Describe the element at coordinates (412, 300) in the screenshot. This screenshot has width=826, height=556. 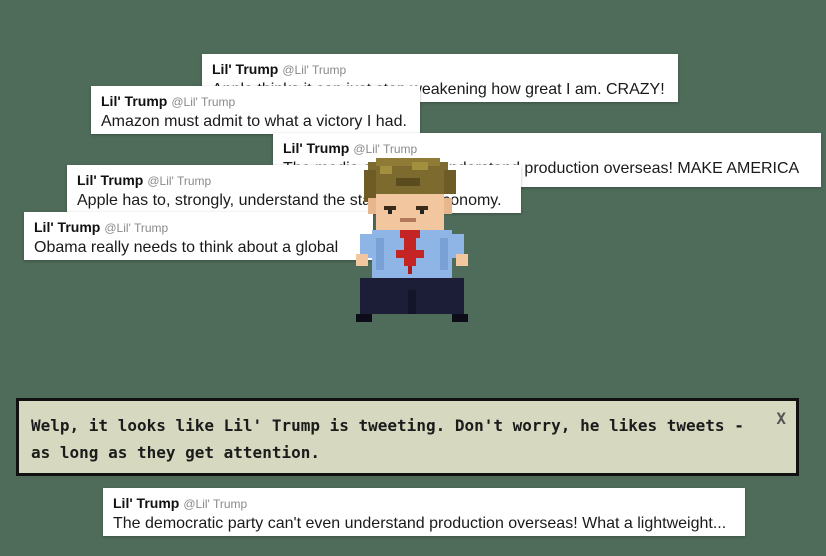
I see `pants` at that location.